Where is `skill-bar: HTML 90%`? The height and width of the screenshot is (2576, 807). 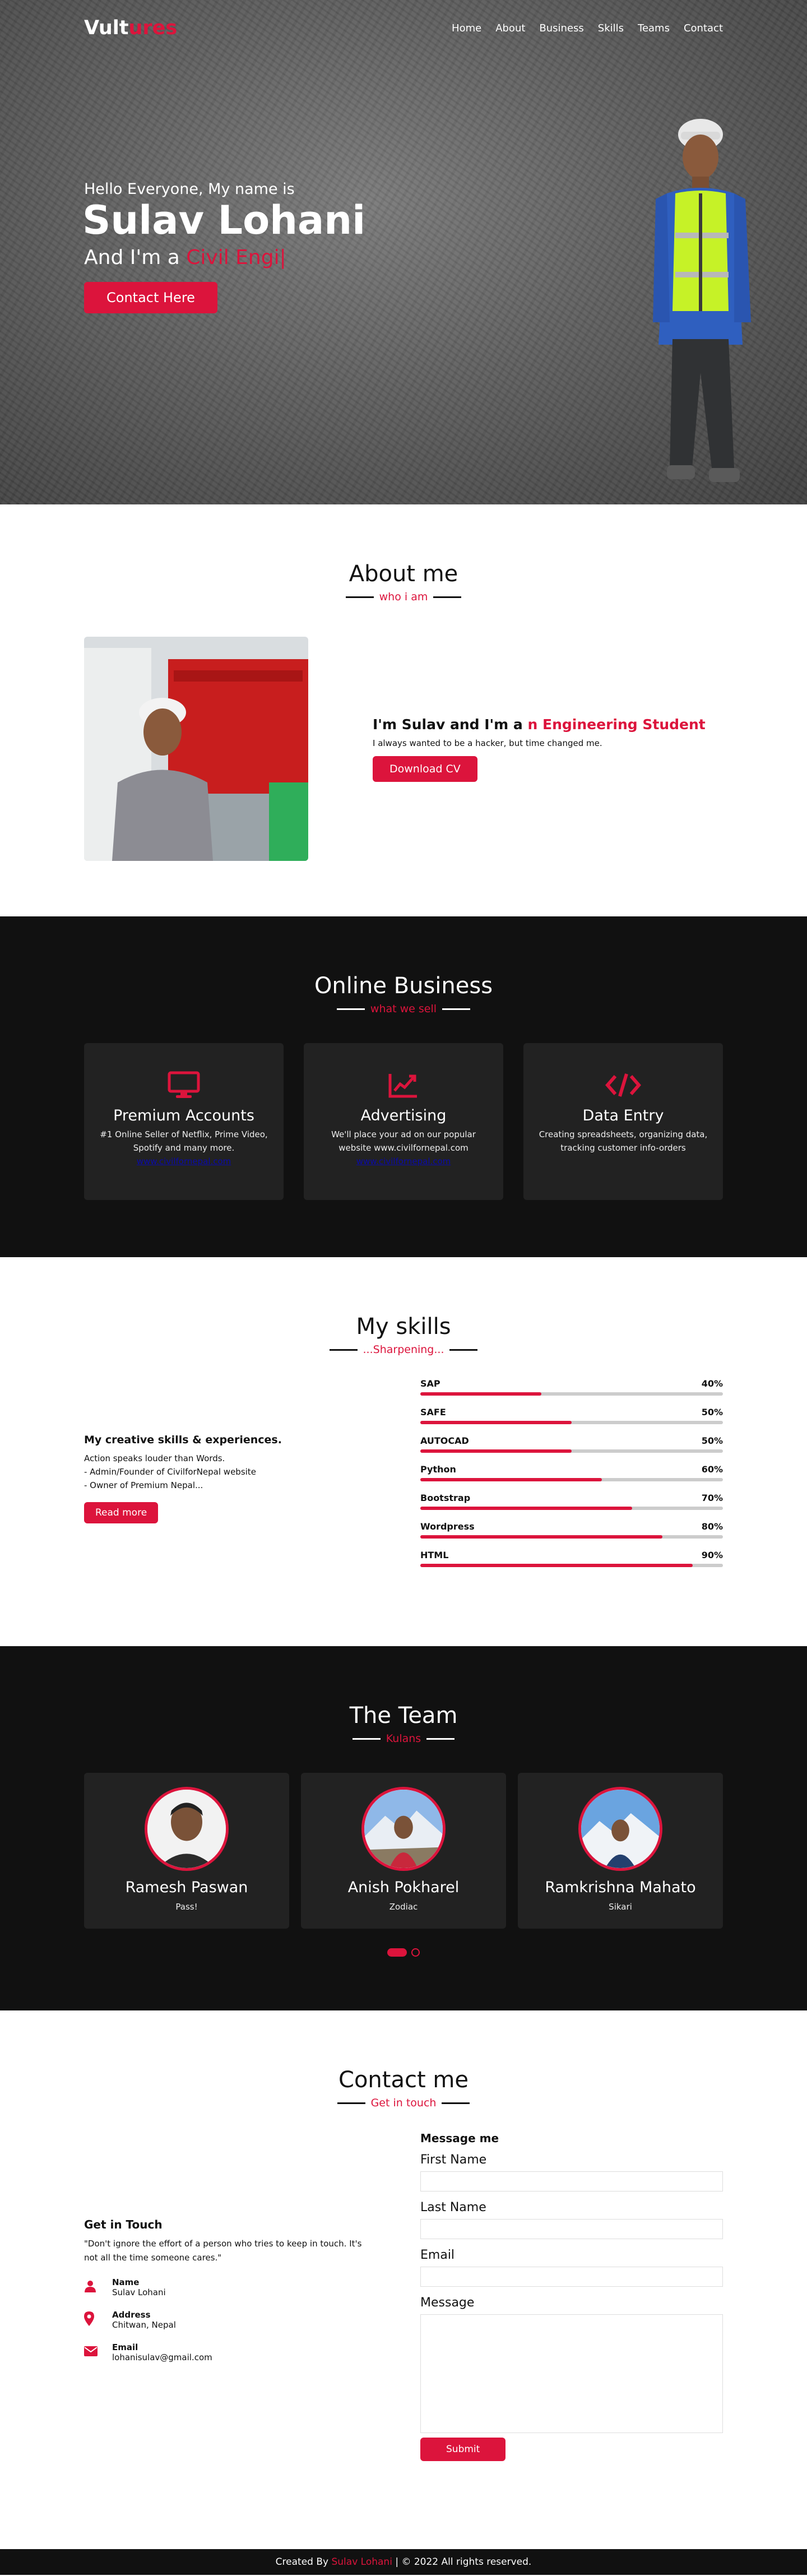 skill-bar: HTML 90% is located at coordinates (571, 1558).